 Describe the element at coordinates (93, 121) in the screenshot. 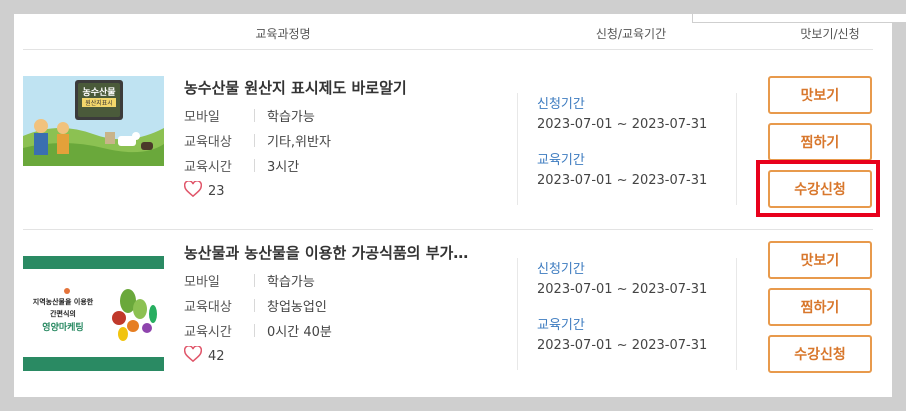

I see `course-thumbnail: 농수산물 원산지표시` at that location.